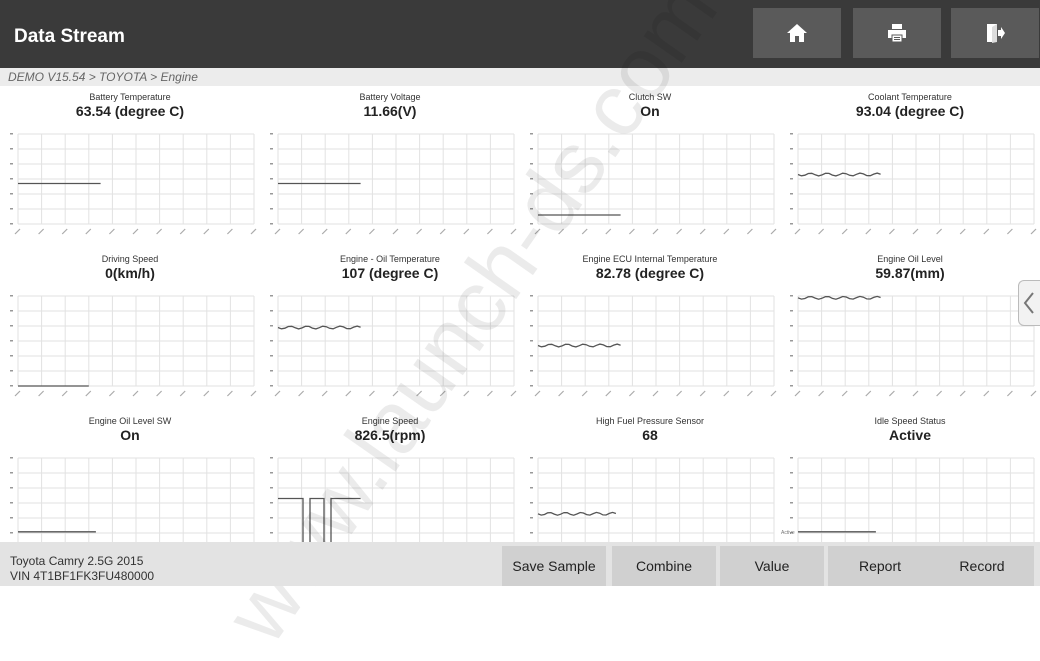 Image resolution: width=1040 pixels, height=661 pixels. I want to click on print-button, so click(897, 33).